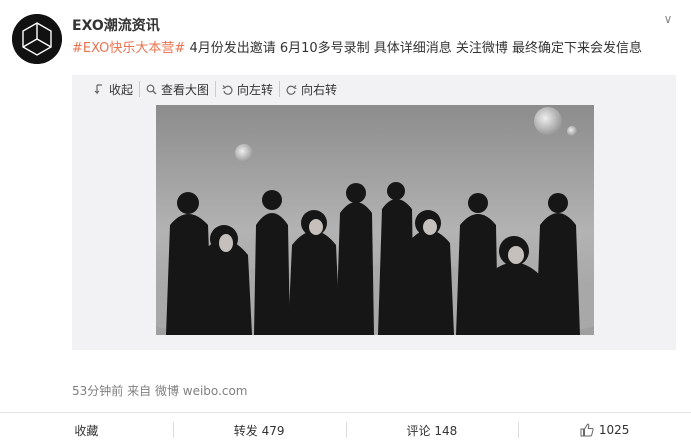  What do you see at coordinates (139, 391) in the screenshot?
I see `from-label: 来自` at bounding box center [139, 391].